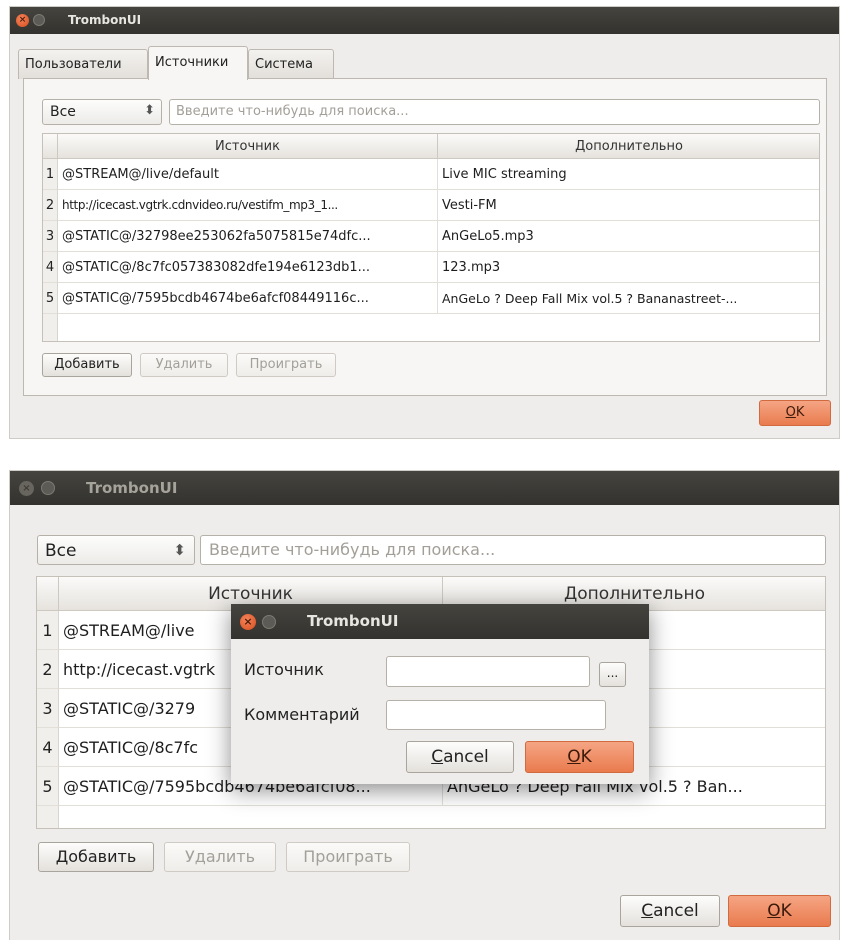 The height and width of the screenshot is (940, 841). I want to click on table-cell-extra: AnGeLo5.mp3, so click(628, 236).